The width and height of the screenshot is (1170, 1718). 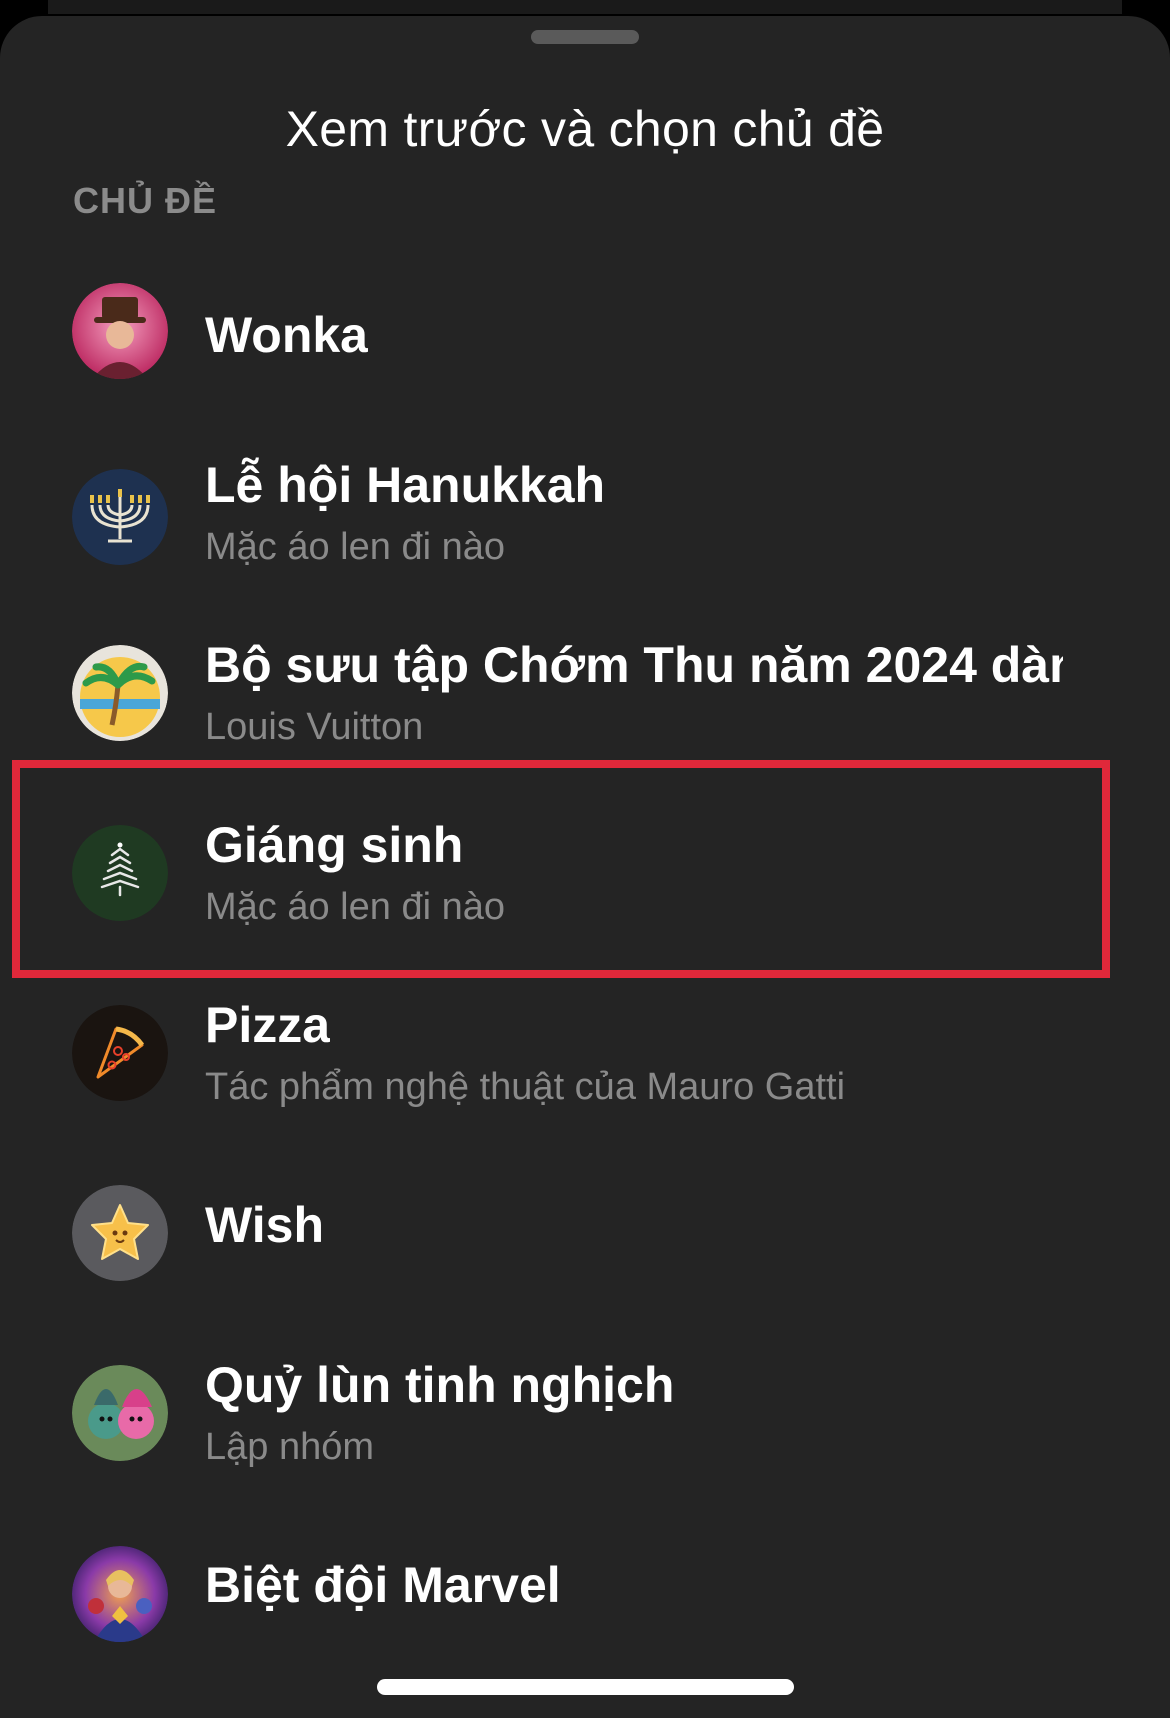 What do you see at coordinates (561, 869) in the screenshot?
I see `selection-highlight-box` at bounding box center [561, 869].